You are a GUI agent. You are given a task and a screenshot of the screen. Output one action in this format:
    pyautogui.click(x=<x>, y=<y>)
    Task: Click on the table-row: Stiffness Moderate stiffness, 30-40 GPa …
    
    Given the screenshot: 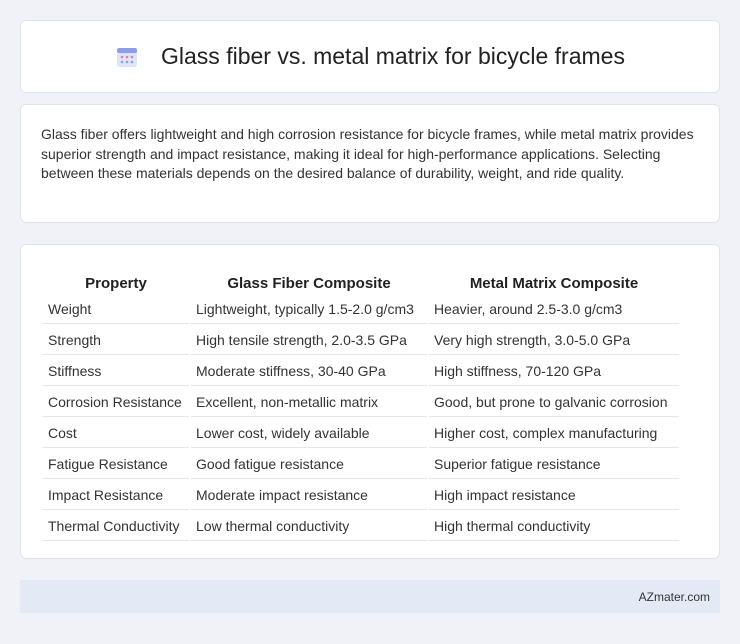 What is the action you would take?
    pyautogui.click(x=361, y=371)
    